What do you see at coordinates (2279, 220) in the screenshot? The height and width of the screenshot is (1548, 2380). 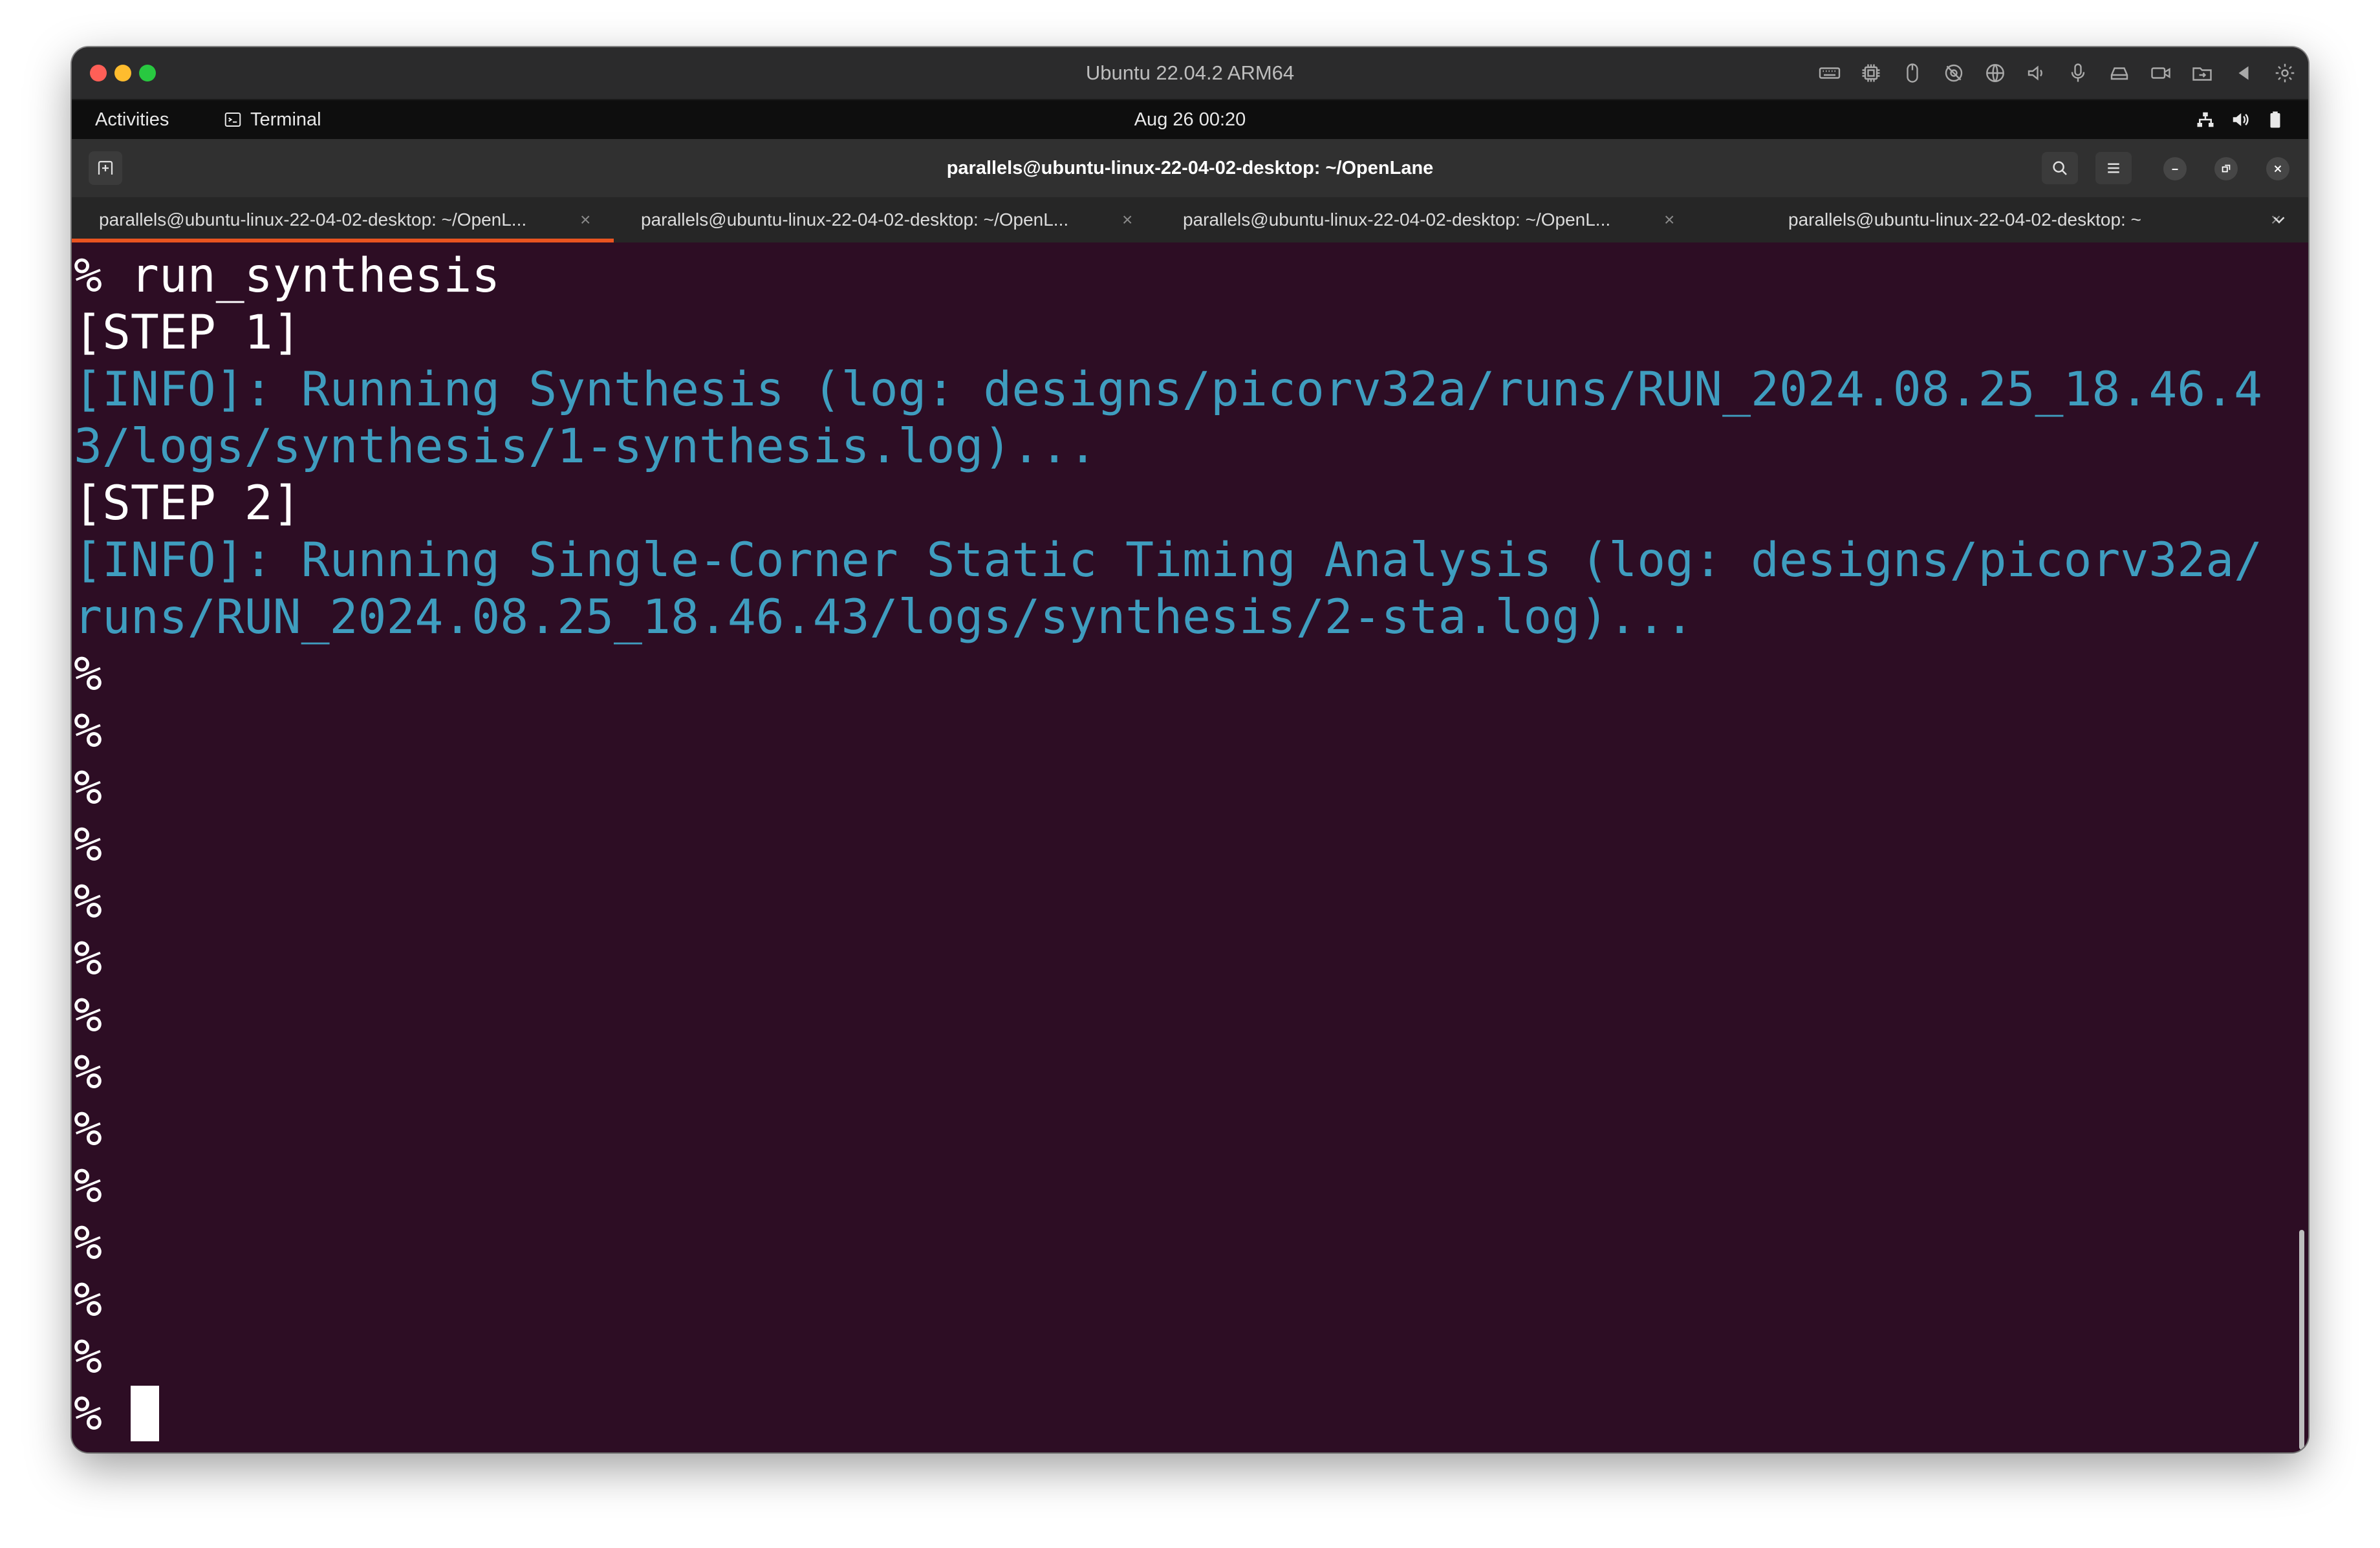 I see `chevron-down-icon` at bounding box center [2279, 220].